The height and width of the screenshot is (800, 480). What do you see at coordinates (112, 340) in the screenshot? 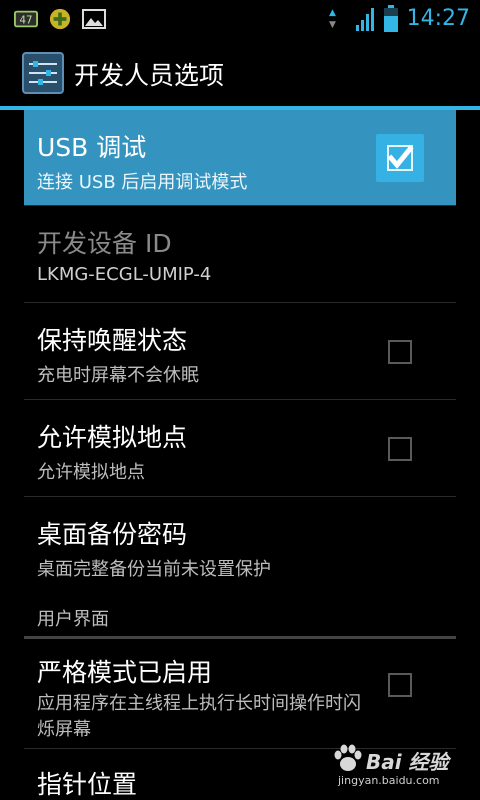
I see `list-item-title: 保持唤醒状态` at bounding box center [112, 340].